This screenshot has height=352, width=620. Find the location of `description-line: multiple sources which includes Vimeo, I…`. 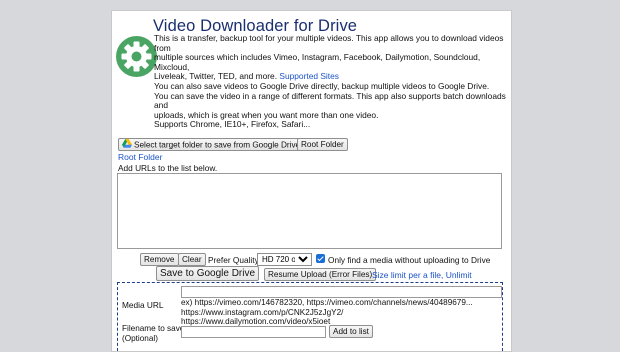

description-line: multiple sources which includes Vimeo, I… is located at coordinates (317, 62).